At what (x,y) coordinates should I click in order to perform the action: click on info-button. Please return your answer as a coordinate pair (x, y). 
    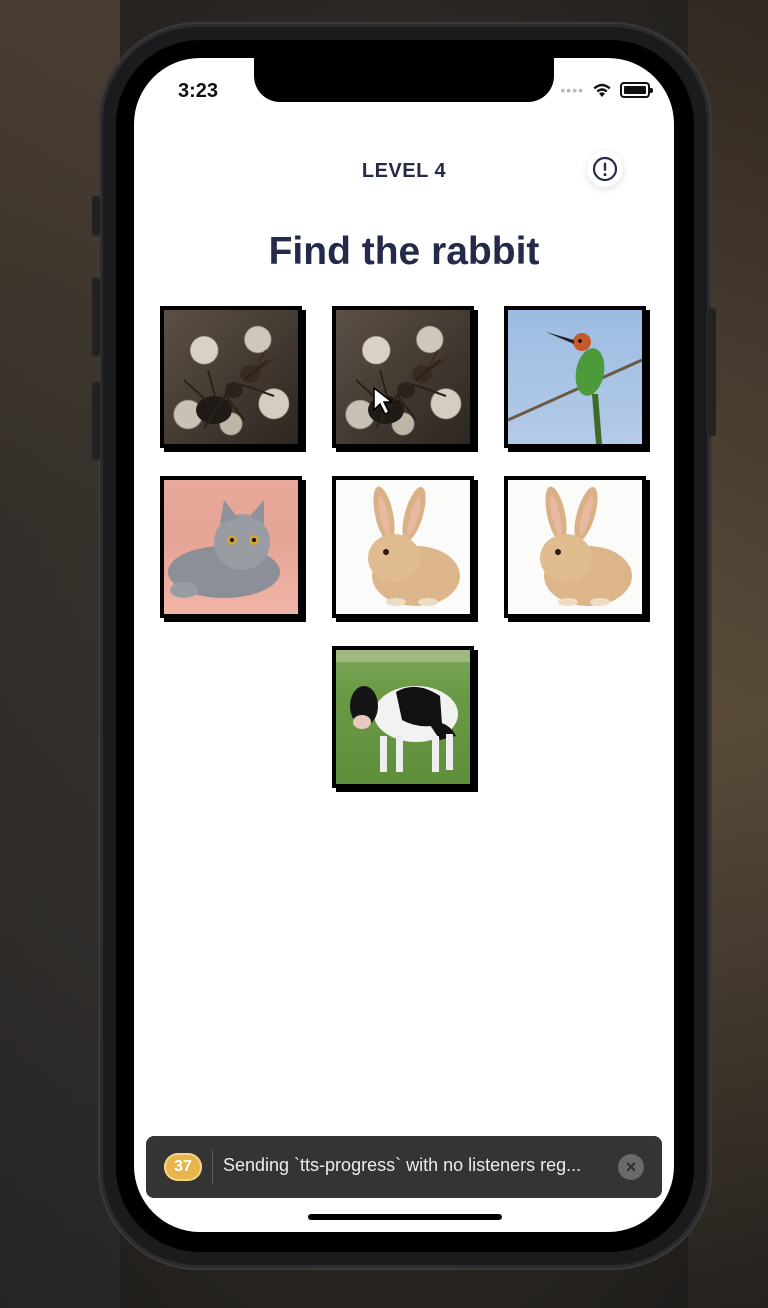
    Looking at the image, I should click on (605, 169).